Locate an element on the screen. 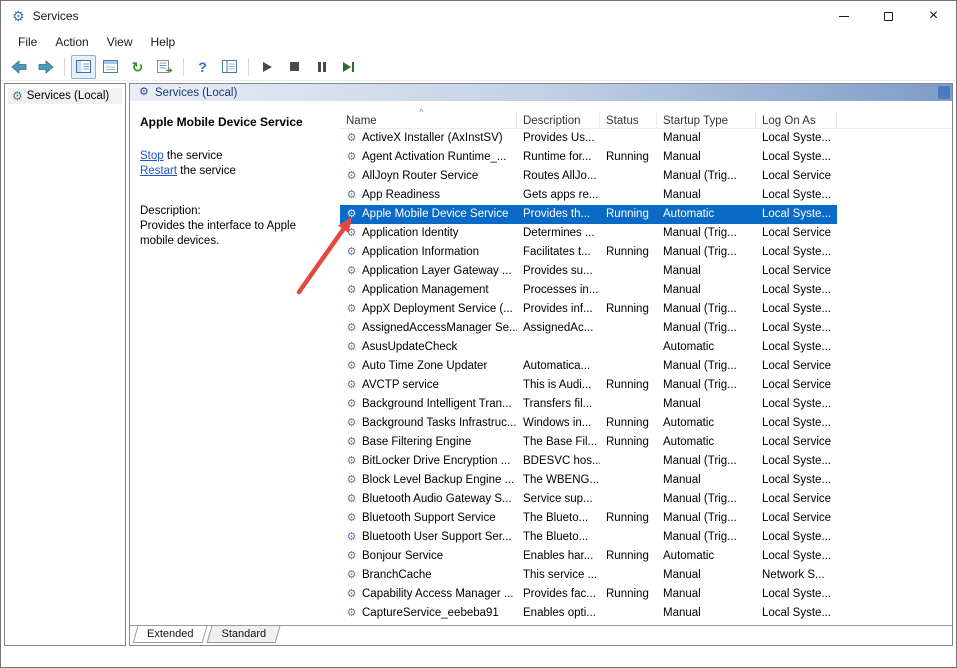 This screenshot has width=957, height=668. service-name-cell: ⚙ ActiveX Installer (AxInstSV) is located at coordinates (428, 138).